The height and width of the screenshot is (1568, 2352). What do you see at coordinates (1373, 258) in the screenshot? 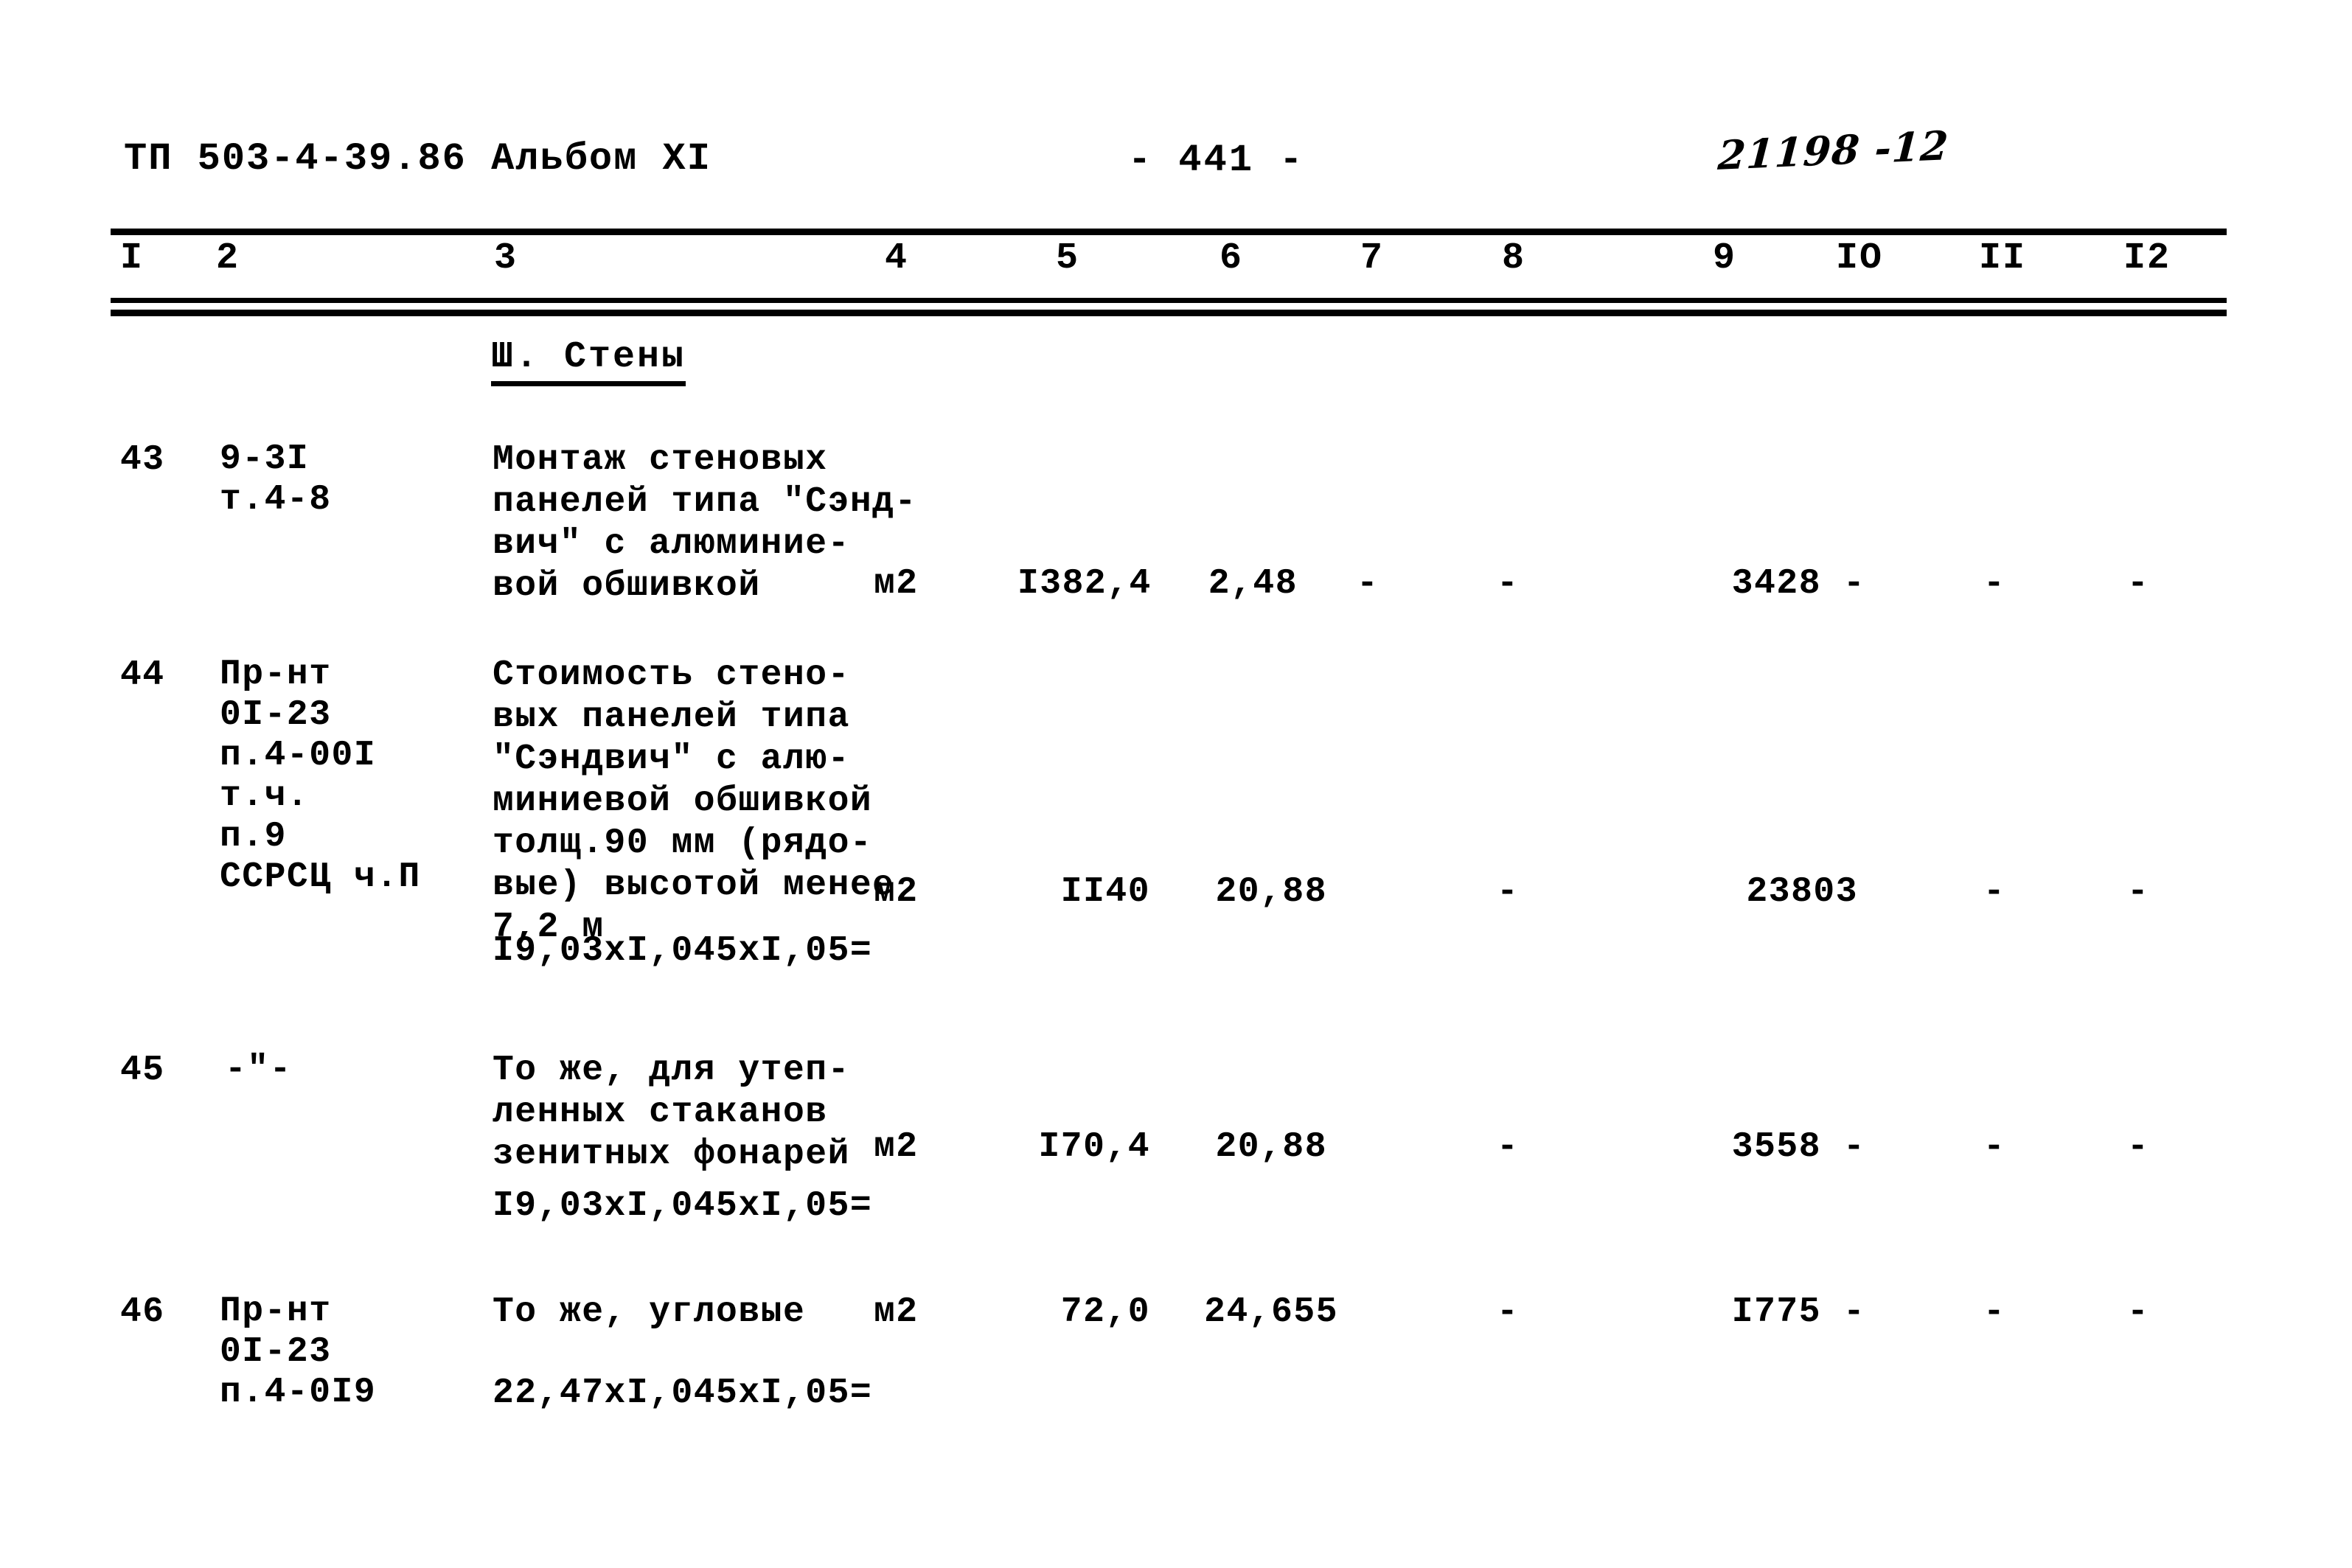
I see `column-number-7: 7` at bounding box center [1373, 258].